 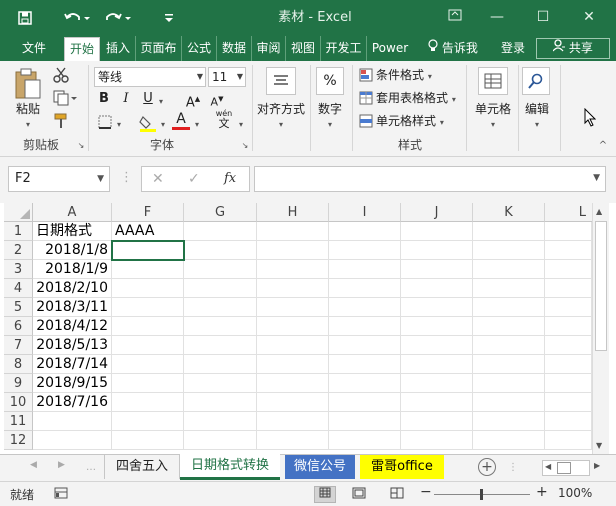 I want to click on expand-formula-icon: ▼, so click(x=596, y=178).